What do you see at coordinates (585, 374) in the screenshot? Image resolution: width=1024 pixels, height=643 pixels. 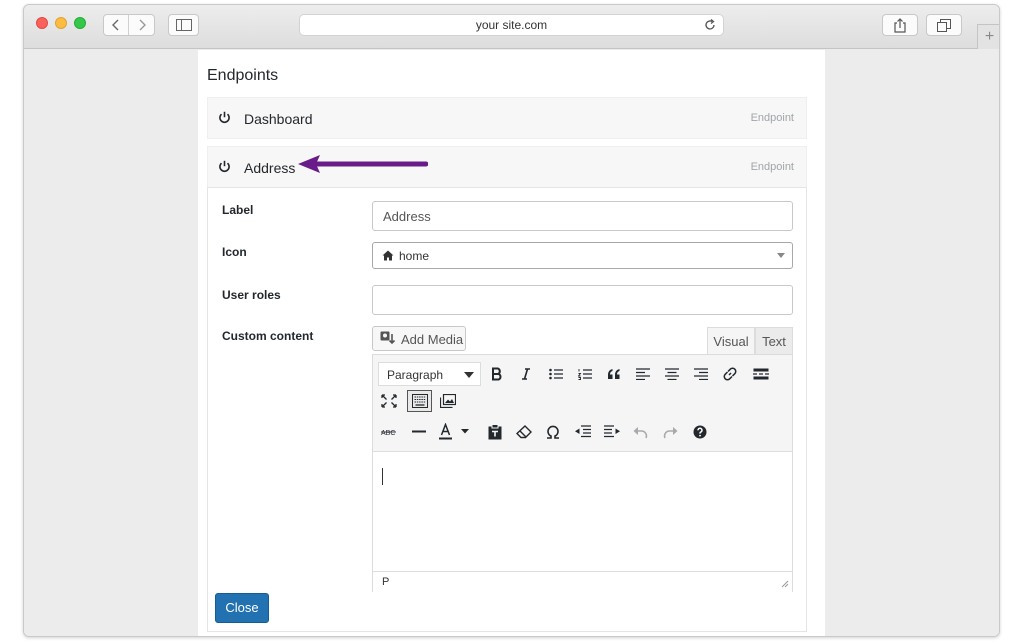 I see `numbered-list-icon` at bounding box center [585, 374].